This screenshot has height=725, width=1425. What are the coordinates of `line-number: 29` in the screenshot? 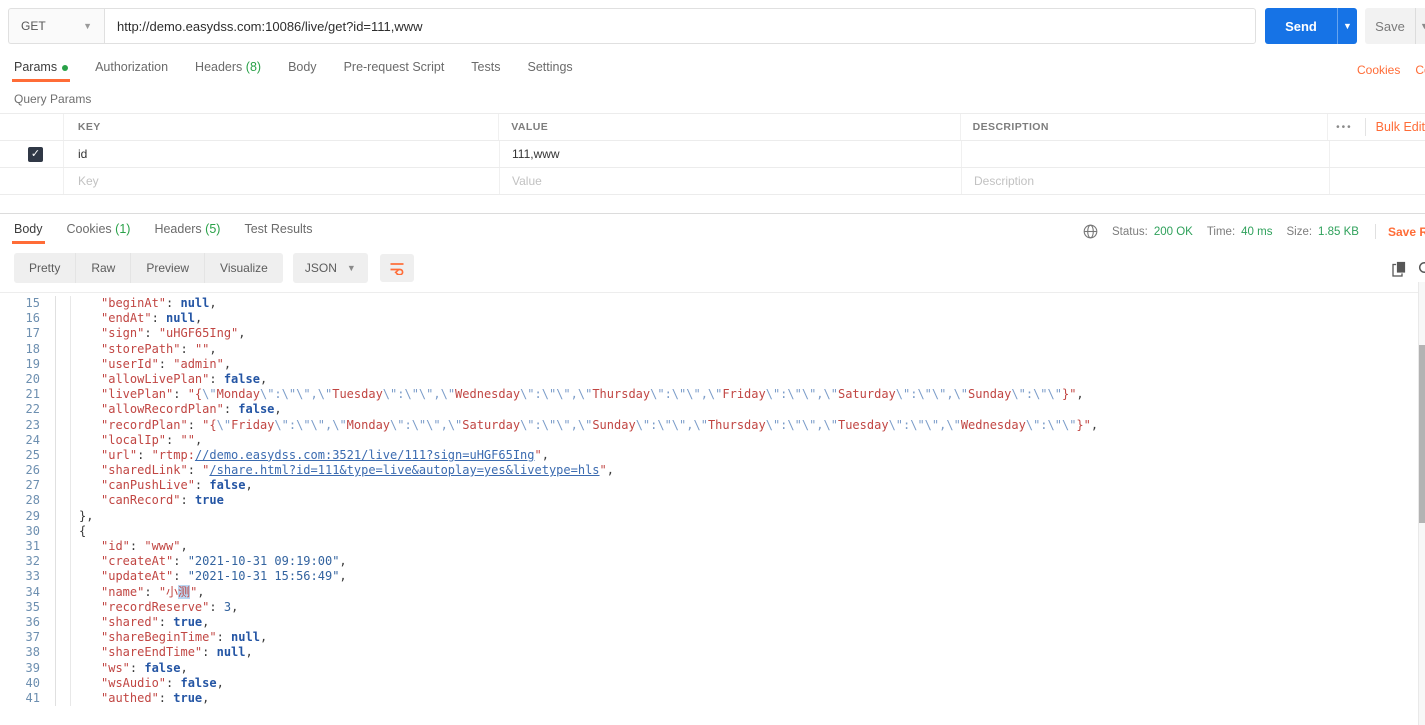 It's located at (32, 515).